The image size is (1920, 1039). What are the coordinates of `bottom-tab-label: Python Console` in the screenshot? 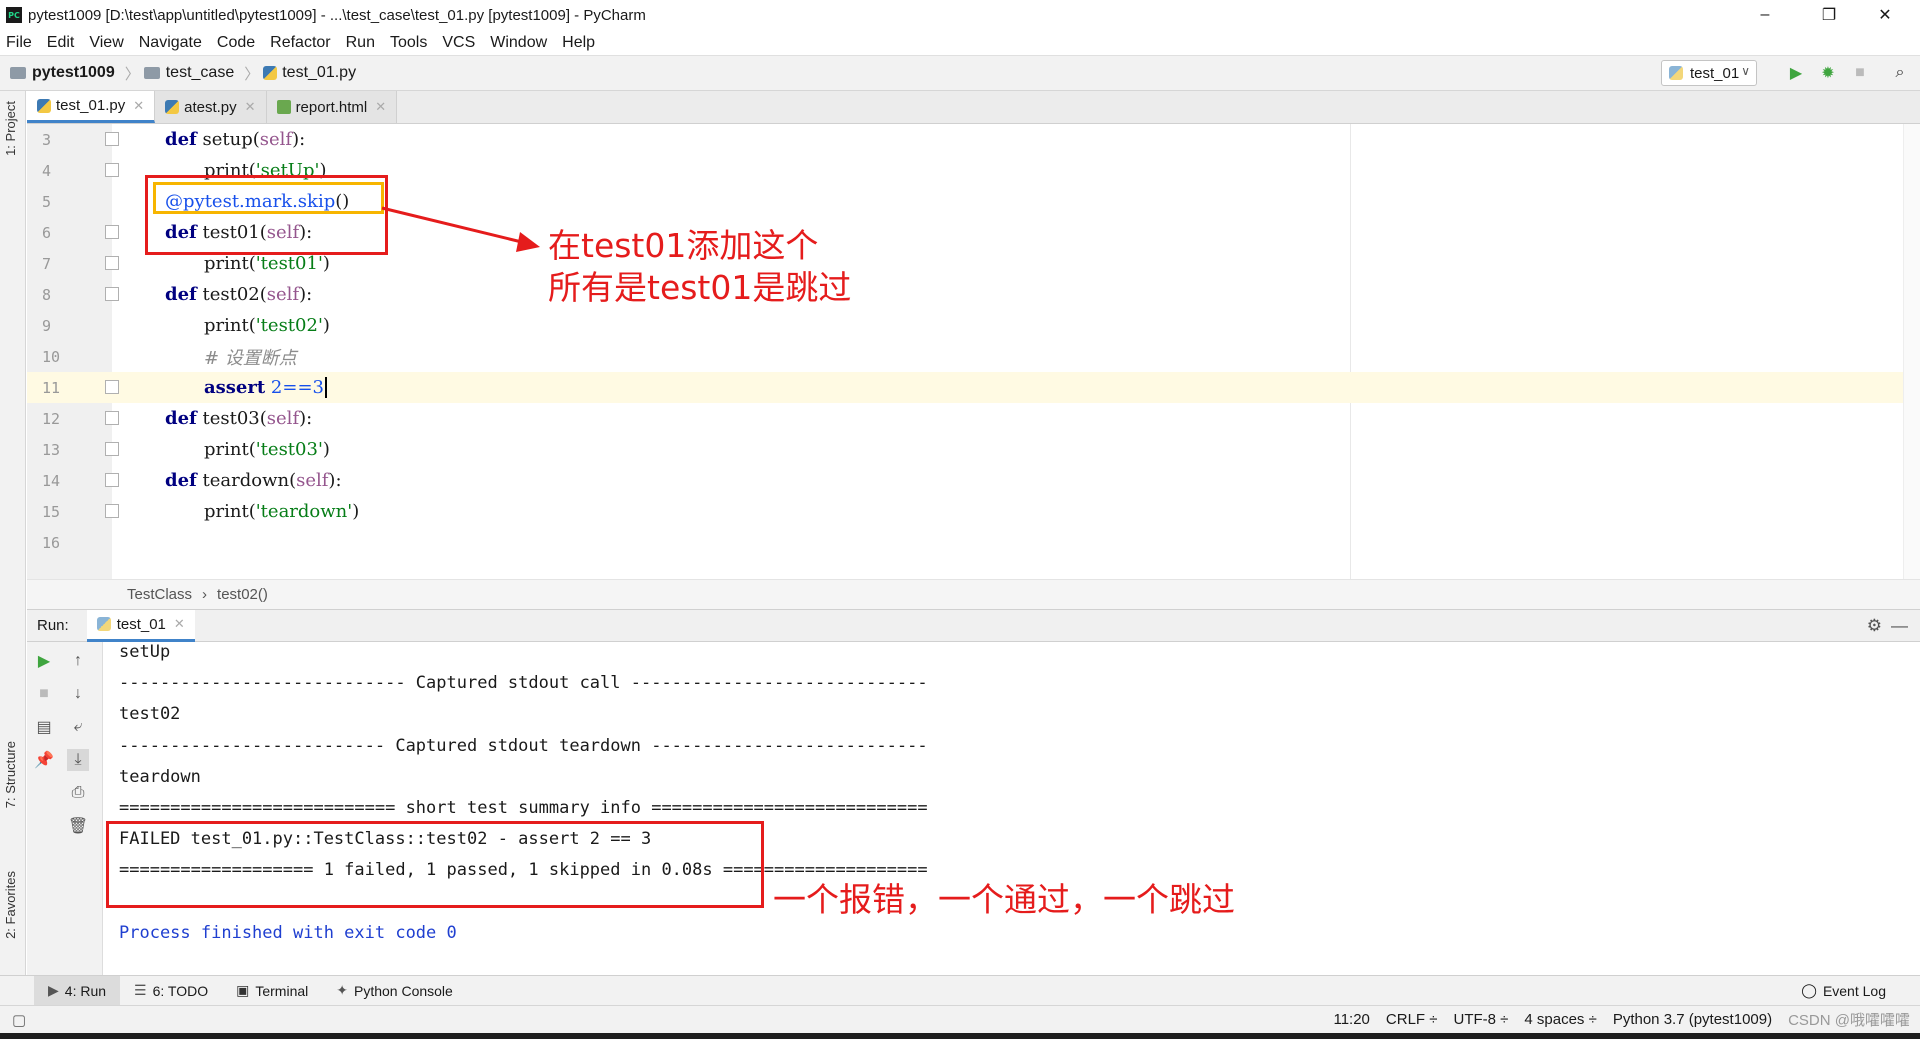 It's located at (403, 990).